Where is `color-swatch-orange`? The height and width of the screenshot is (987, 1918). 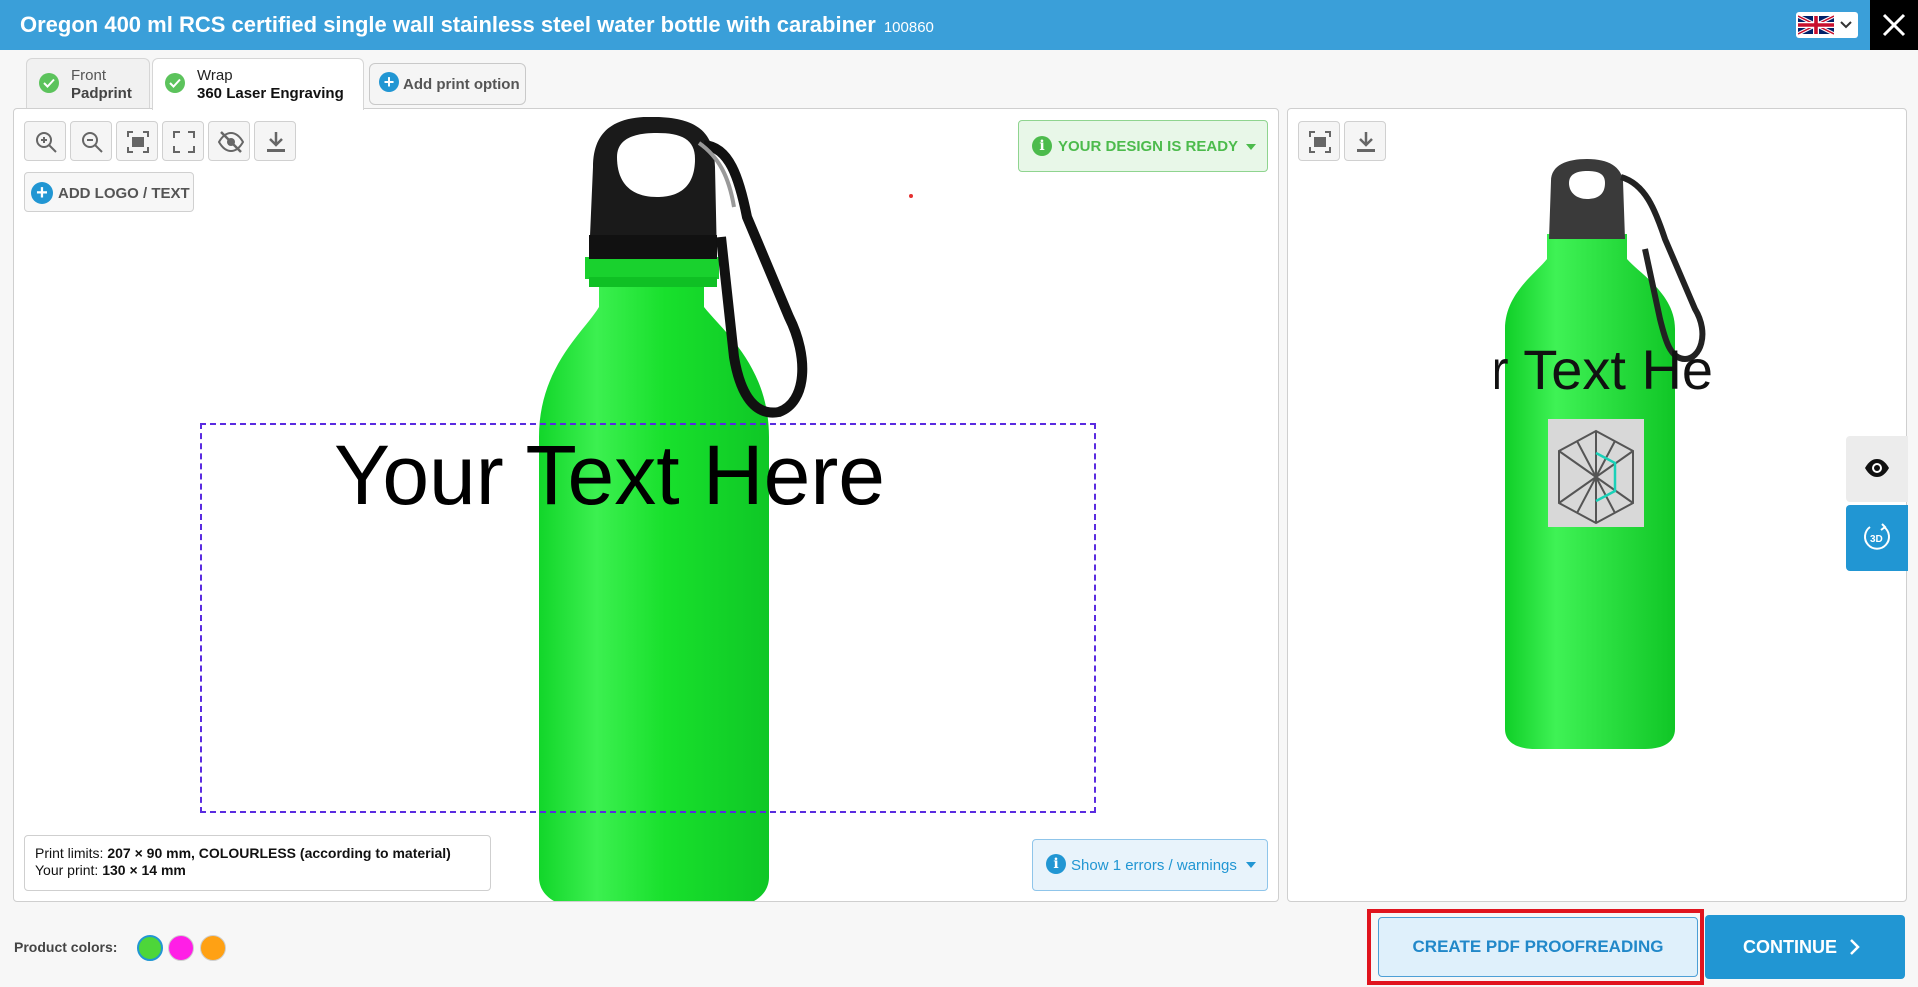
color-swatch-orange is located at coordinates (213, 948).